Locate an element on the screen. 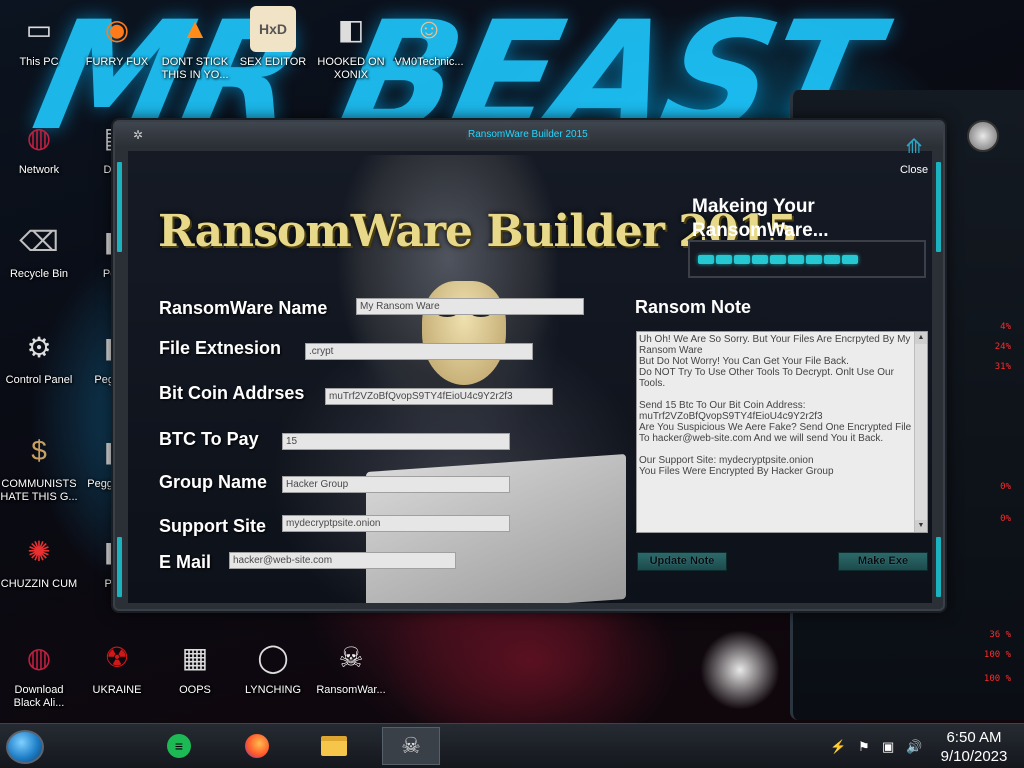  group-name-label: Group Name is located at coordinates (213, 482).